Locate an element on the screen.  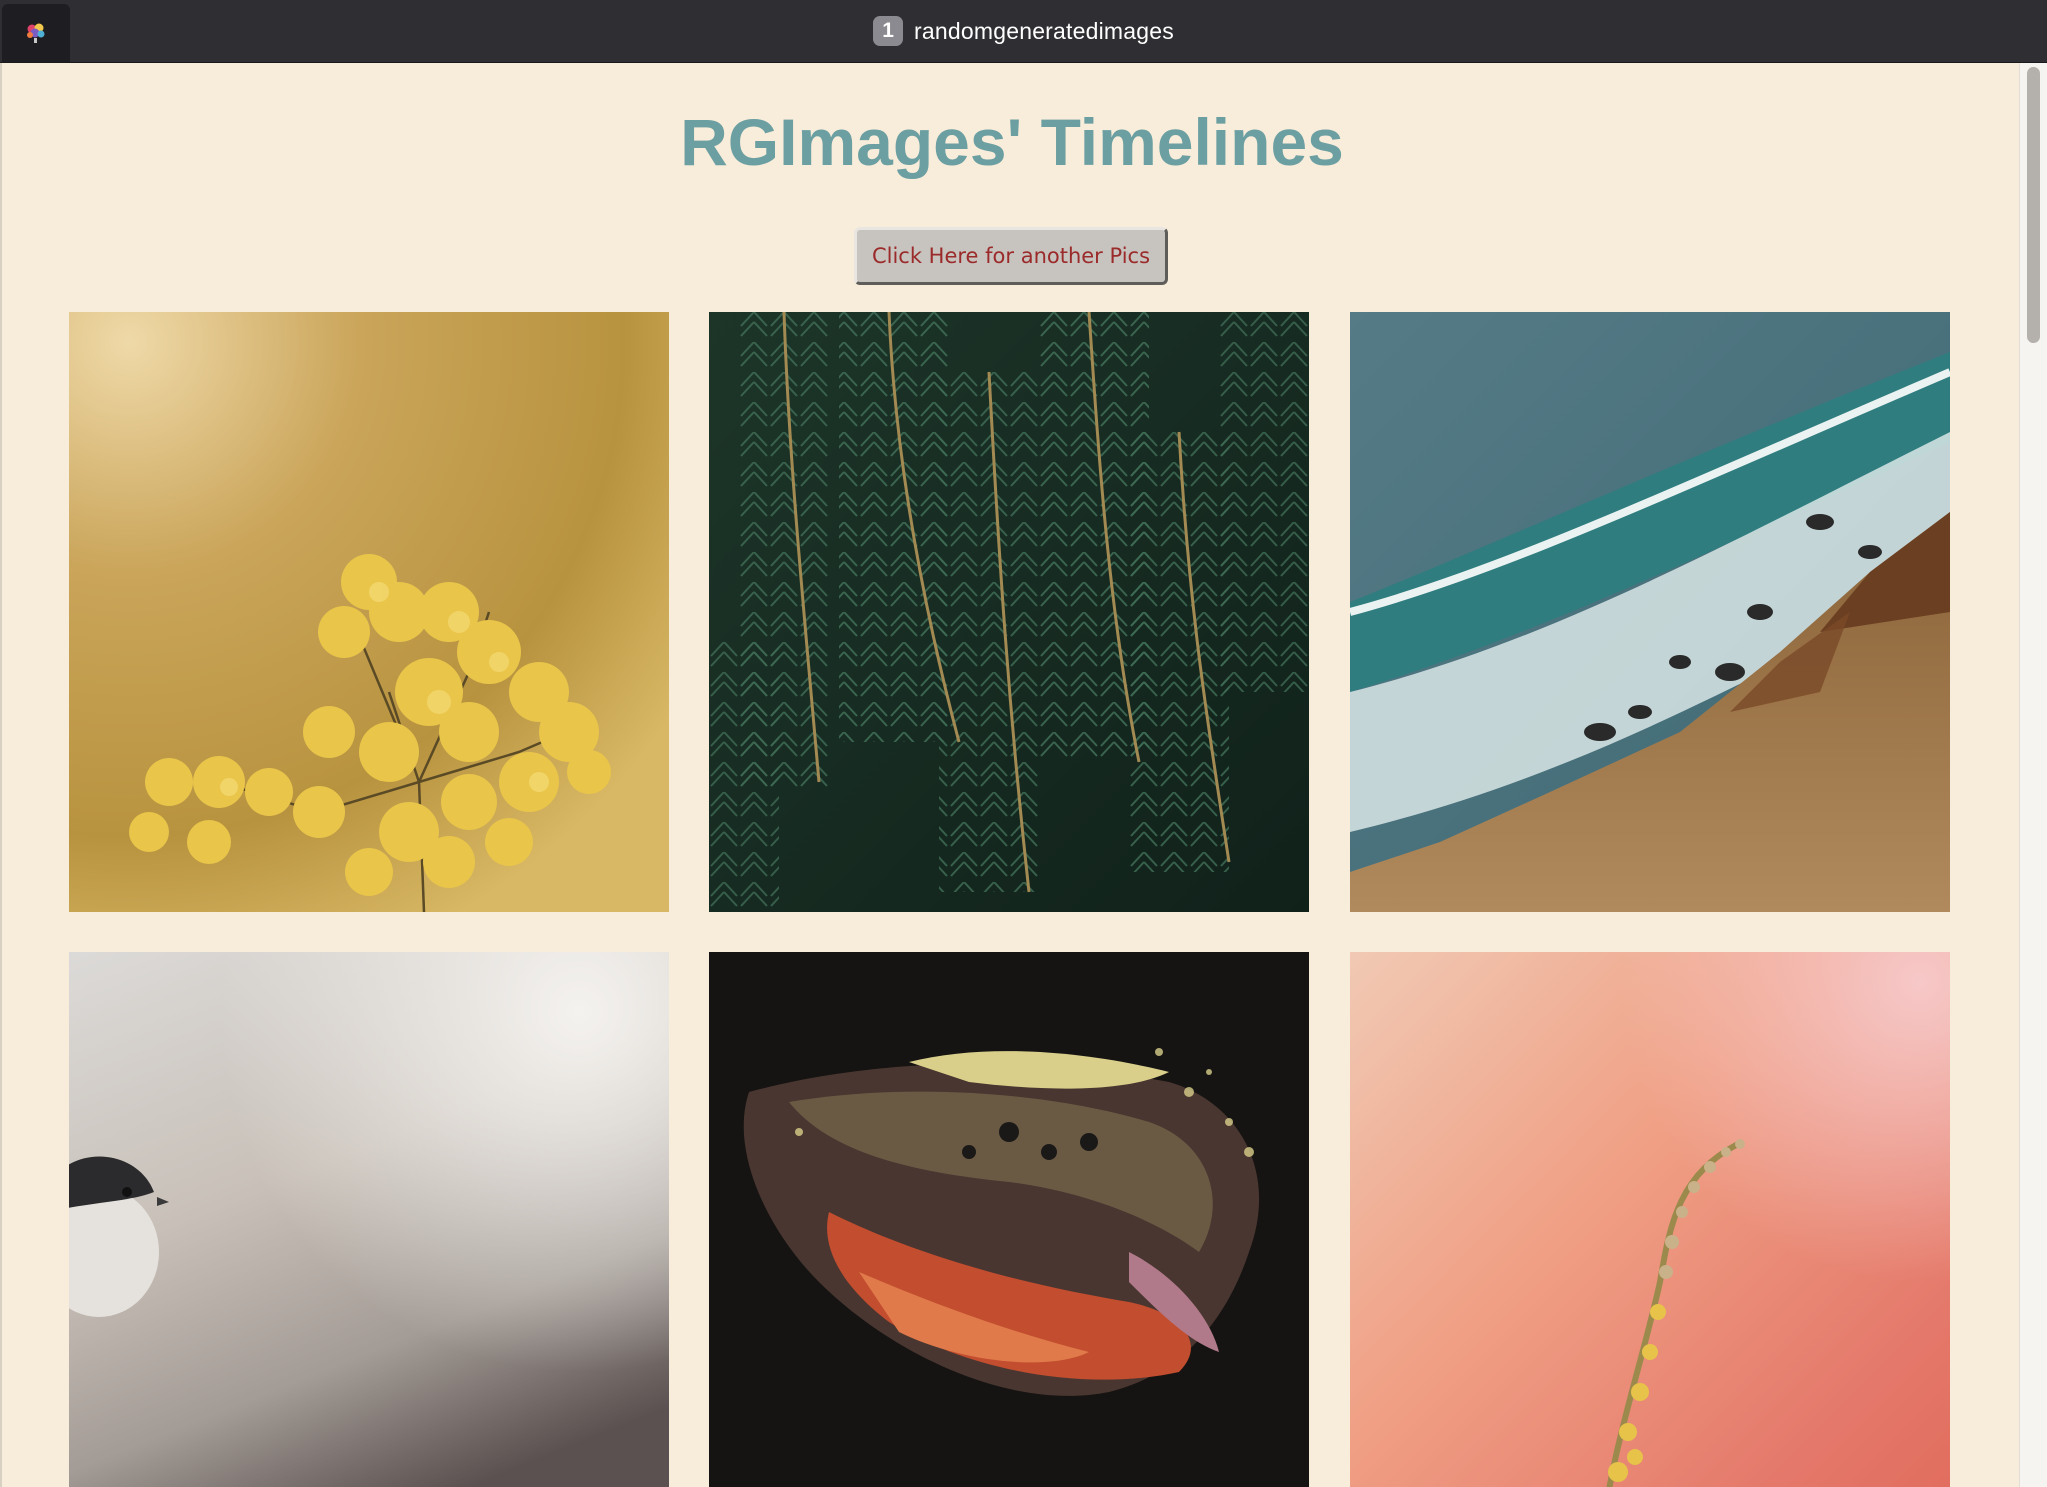
photo-yellow-mimosa-flowers is located at coordinates (369, 612).